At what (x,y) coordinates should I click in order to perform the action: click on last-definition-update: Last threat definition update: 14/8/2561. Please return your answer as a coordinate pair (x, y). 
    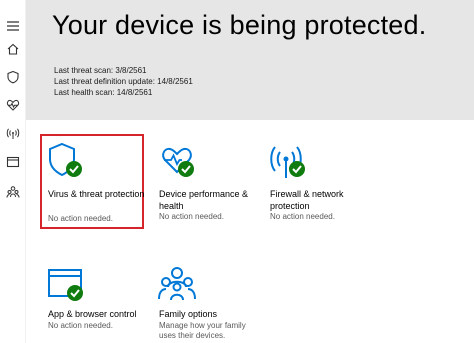
    Looking at the image, I should click on (123, 81).